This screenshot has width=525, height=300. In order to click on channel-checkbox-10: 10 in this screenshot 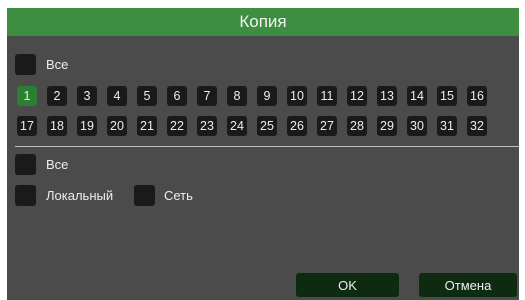, I will do `click(297, 96)`.